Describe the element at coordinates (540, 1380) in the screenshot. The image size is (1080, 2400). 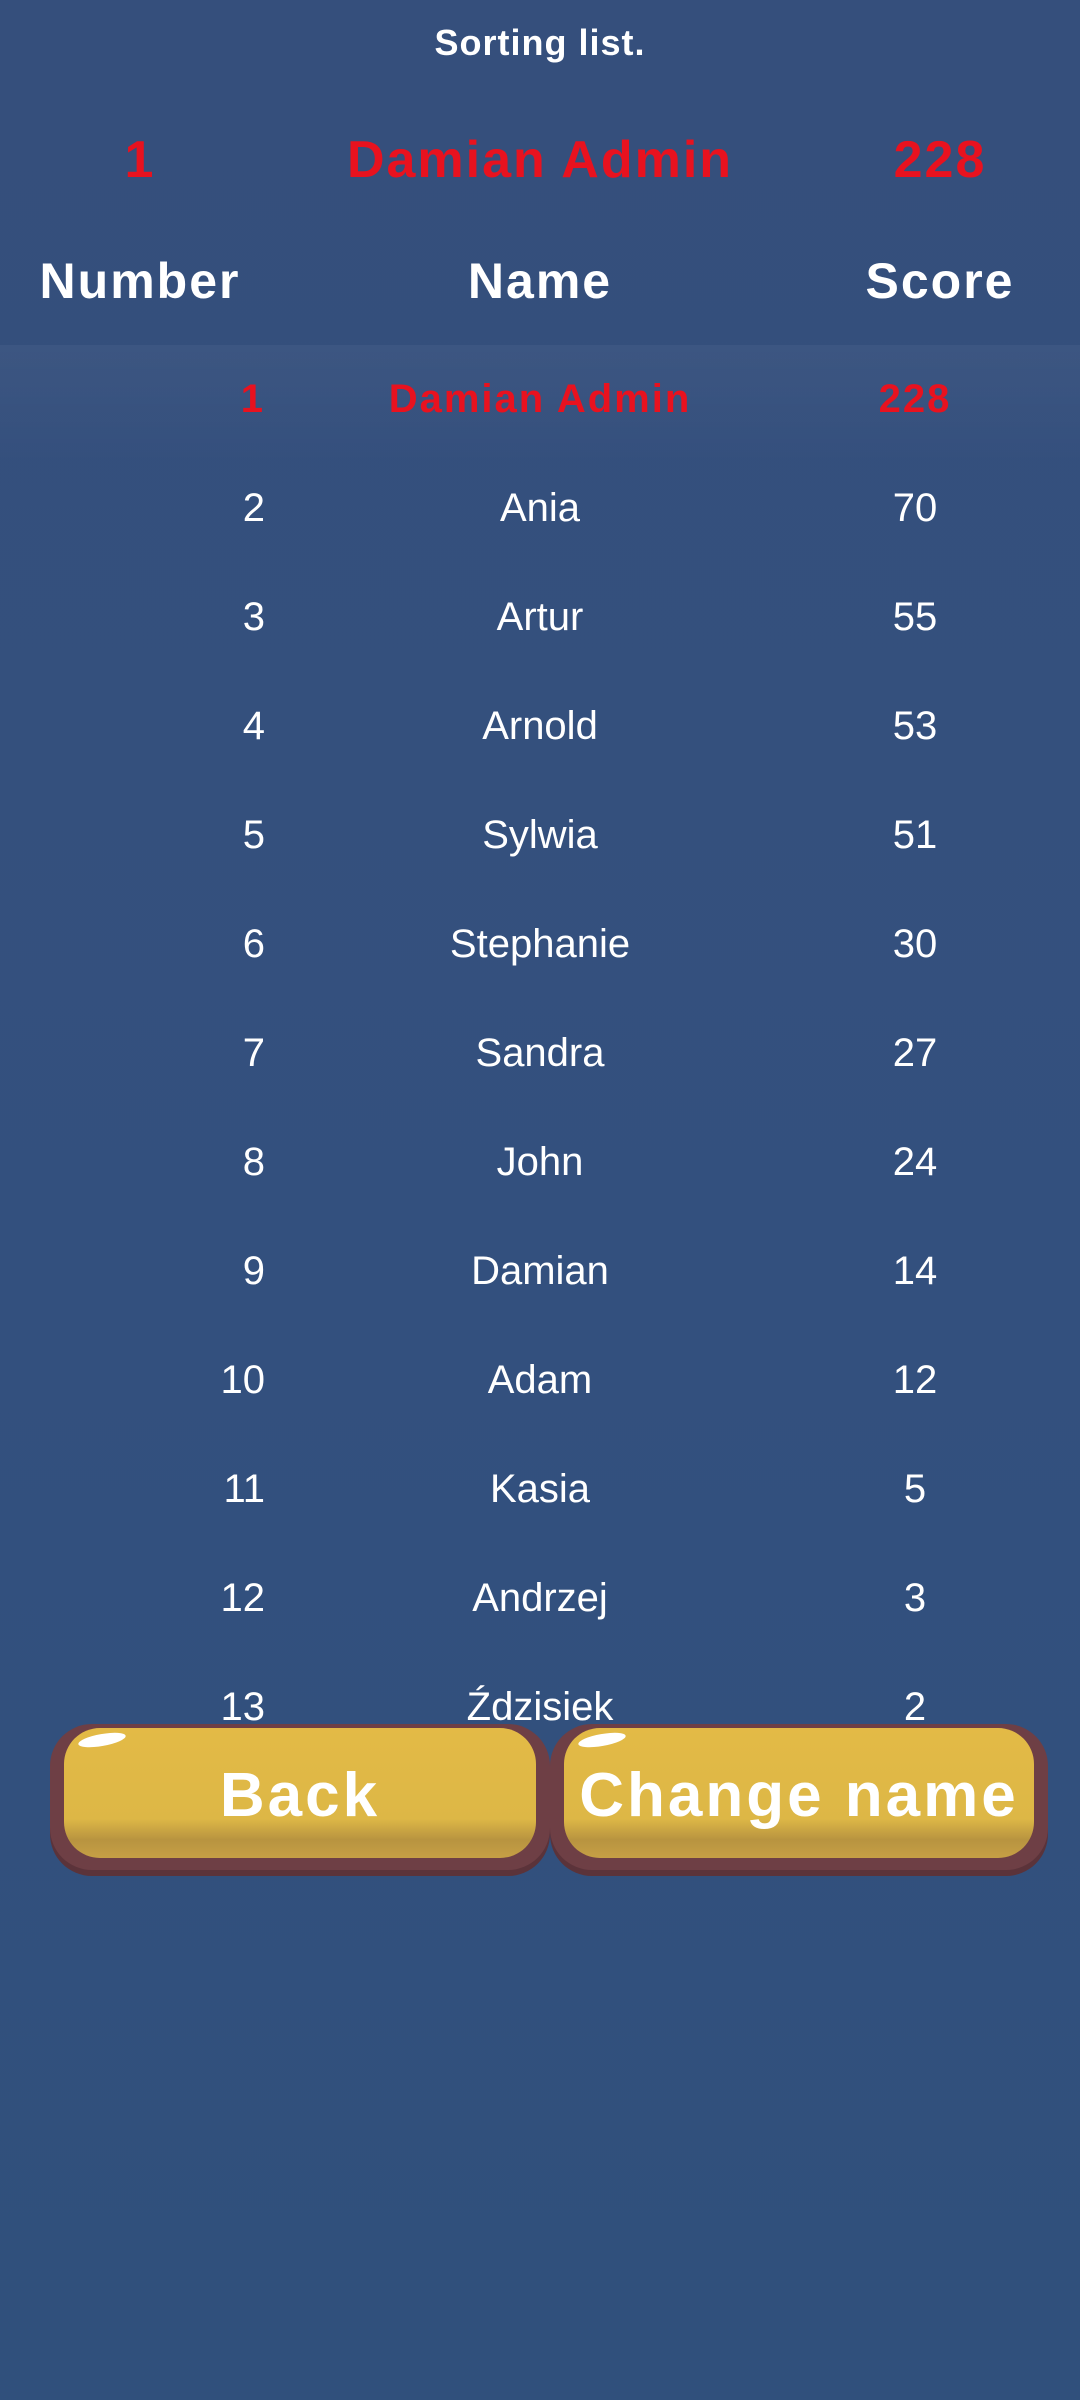
I see `row-name: Adam` at that location.